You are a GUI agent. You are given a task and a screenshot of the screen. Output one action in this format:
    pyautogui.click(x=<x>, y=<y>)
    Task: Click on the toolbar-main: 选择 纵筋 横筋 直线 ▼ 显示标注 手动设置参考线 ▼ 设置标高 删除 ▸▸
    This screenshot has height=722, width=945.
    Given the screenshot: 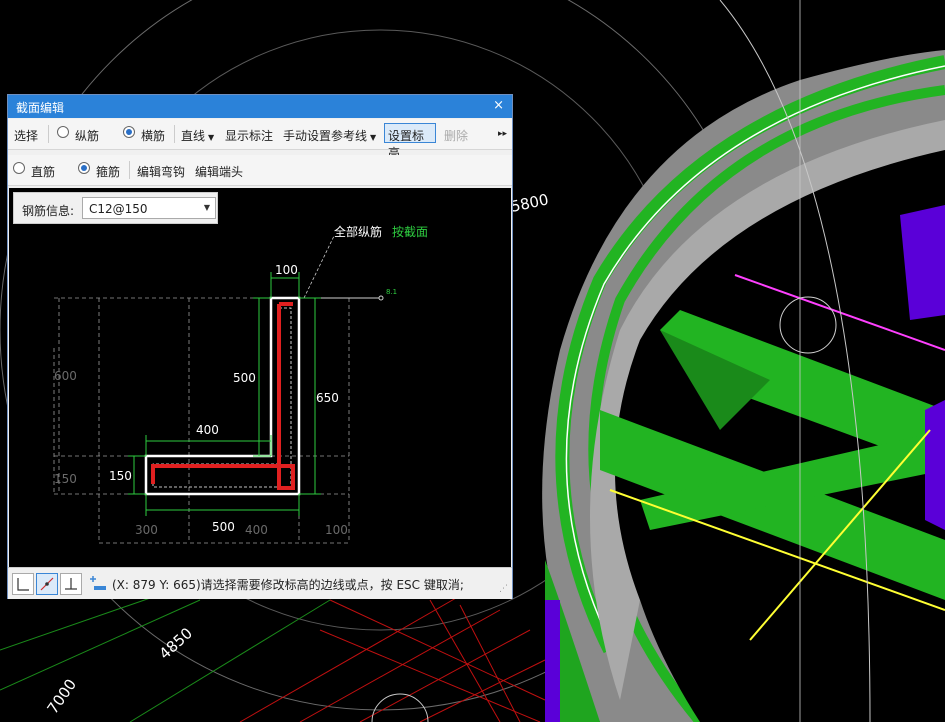 What is the action you would take?
    pyautogui.click(x=260, y=139)
    